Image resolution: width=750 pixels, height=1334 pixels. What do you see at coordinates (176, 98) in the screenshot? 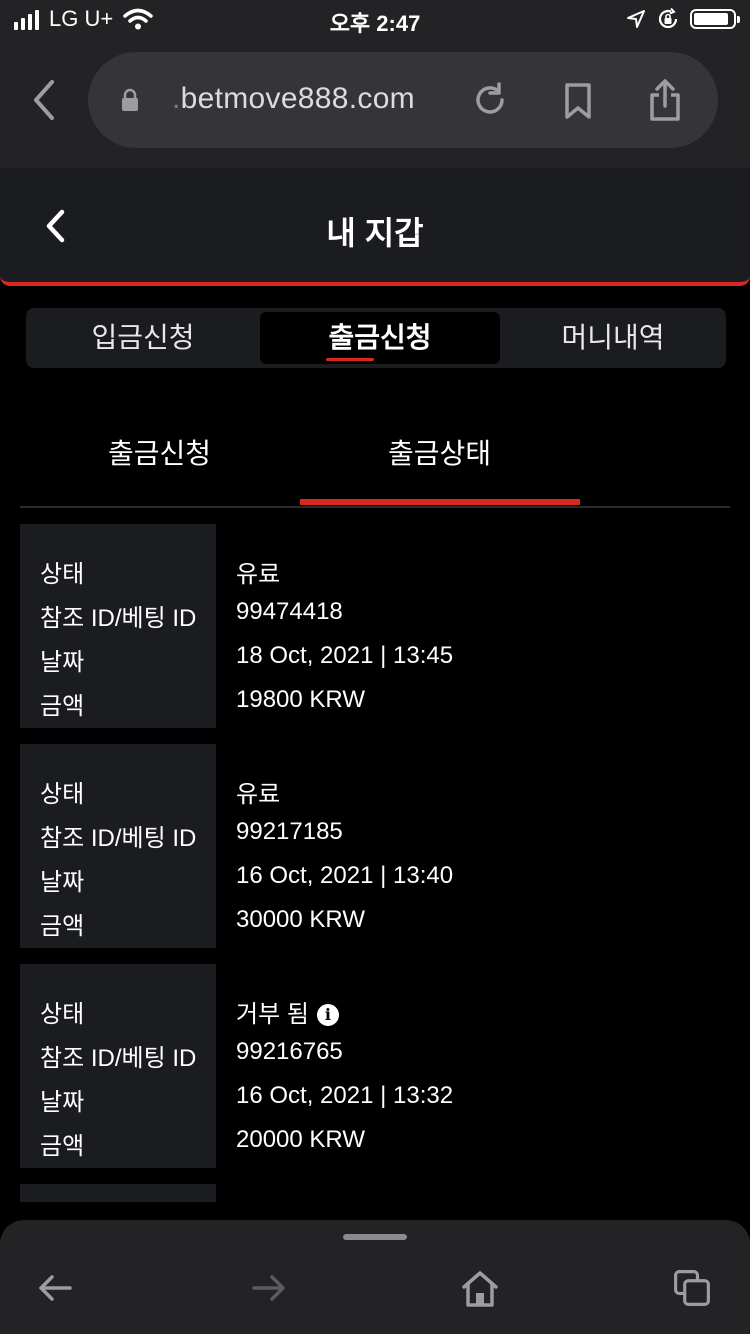
I see `url-prefix: .` at bounding box center [176, 98].